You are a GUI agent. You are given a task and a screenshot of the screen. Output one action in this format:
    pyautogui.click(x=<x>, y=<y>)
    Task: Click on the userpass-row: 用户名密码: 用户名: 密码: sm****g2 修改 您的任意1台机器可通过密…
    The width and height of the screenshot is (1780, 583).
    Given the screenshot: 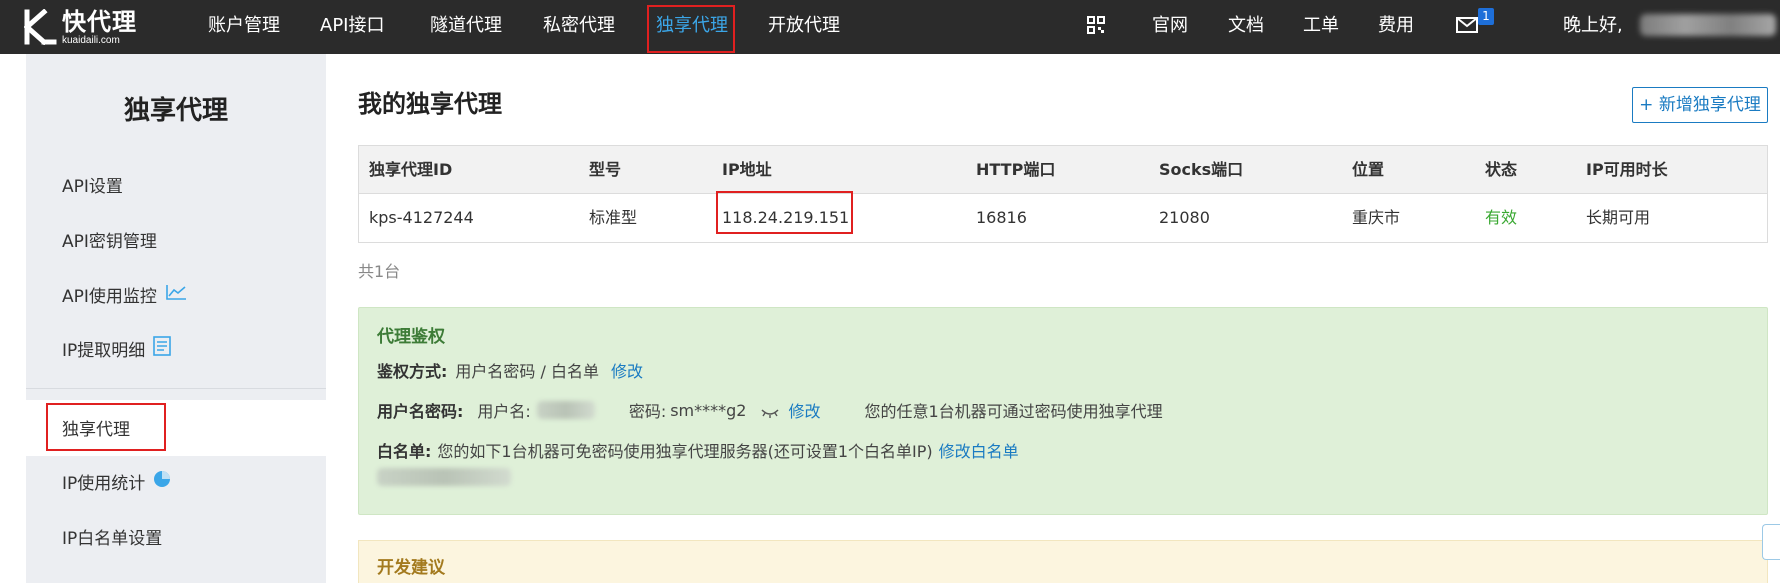 What is the action you would take?
    pyautogui.click(x=770, y=410)
    